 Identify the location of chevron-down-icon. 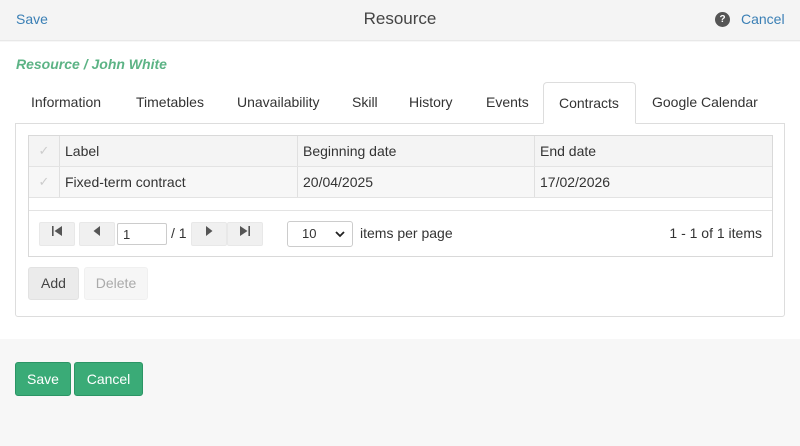
(340, 239).